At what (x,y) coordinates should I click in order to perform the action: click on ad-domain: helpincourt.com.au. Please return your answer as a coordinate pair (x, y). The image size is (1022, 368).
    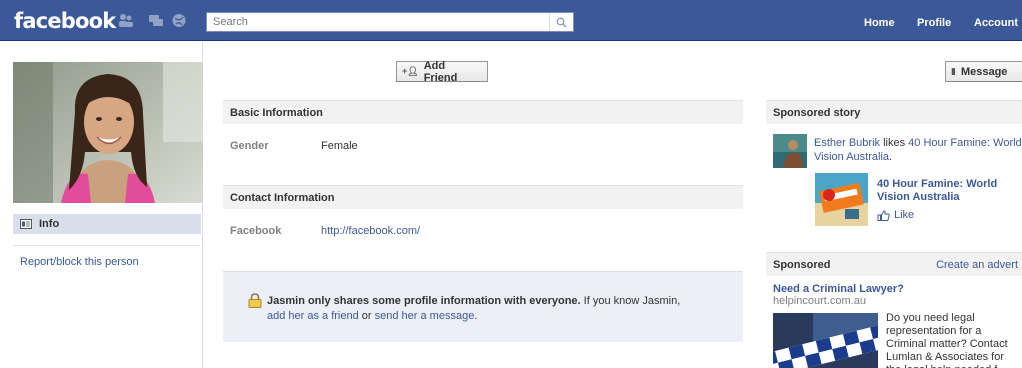
    Looking at the image, I should click on (819, 301).